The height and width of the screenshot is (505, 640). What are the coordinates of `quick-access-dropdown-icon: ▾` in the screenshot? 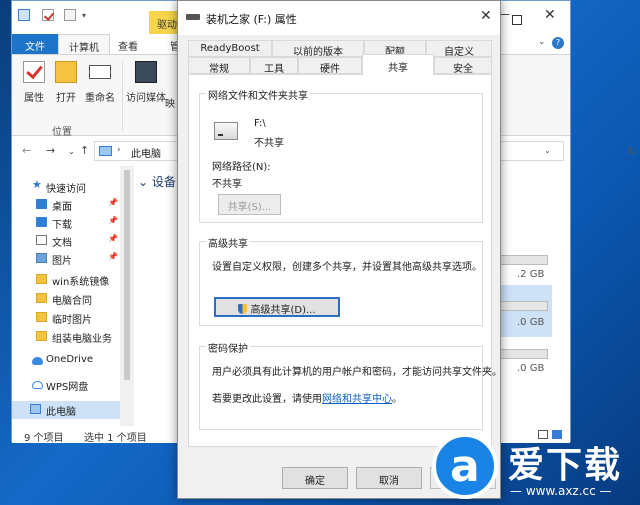 It's located at (84, 15).